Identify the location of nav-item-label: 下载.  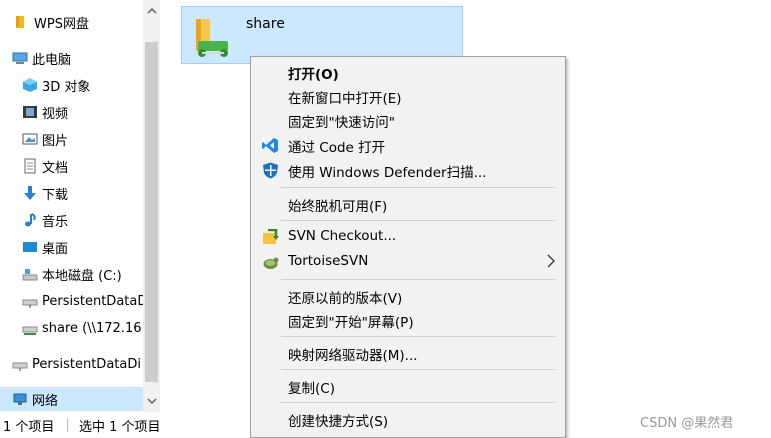
(55, 195).